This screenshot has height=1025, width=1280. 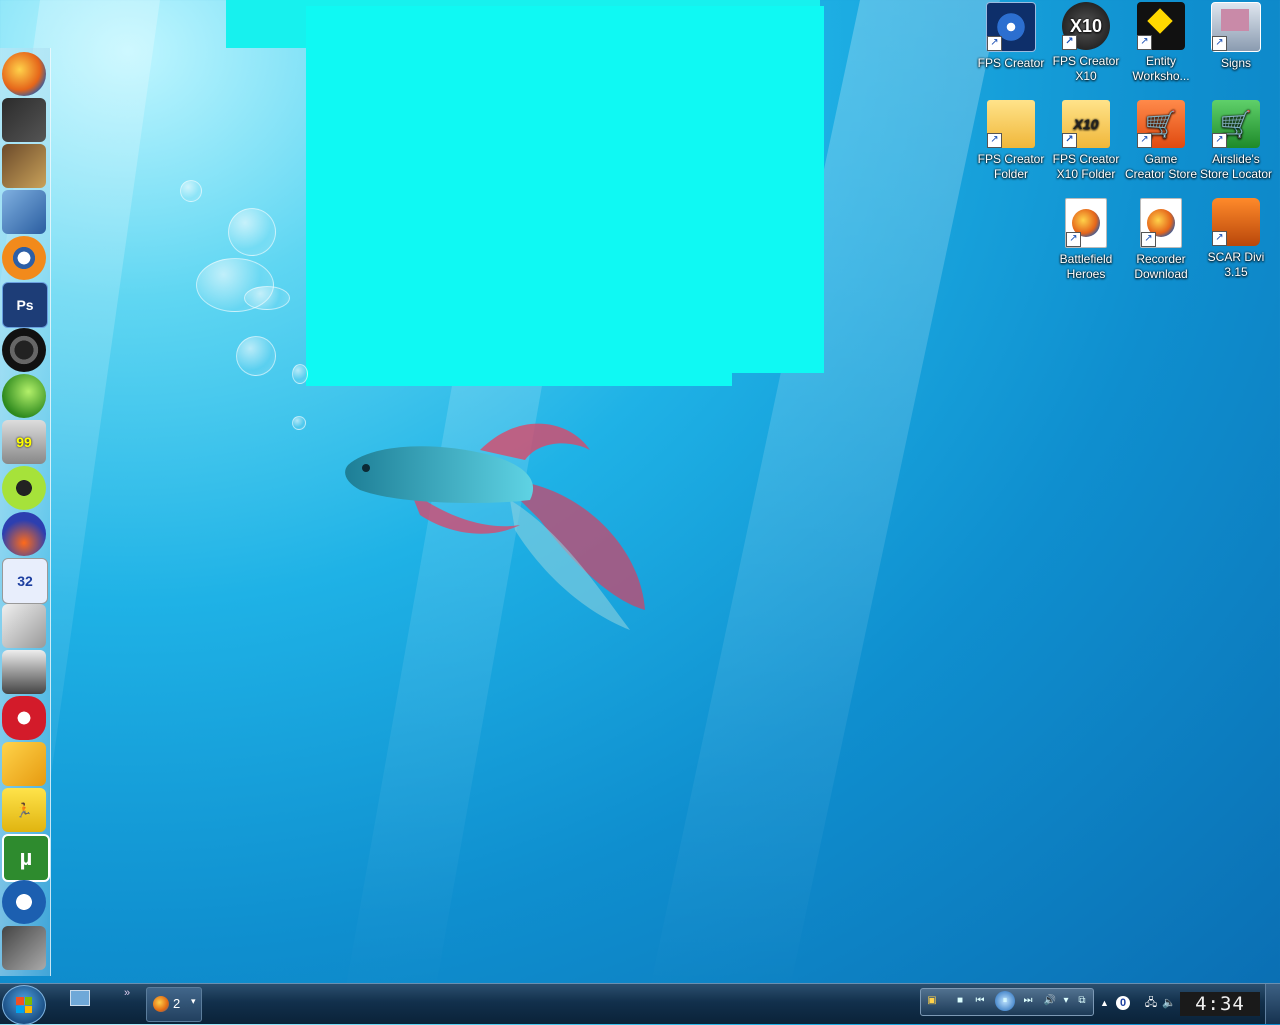 I want to click on desktop-icon-label: Signs, so click(x=1236, y=63).